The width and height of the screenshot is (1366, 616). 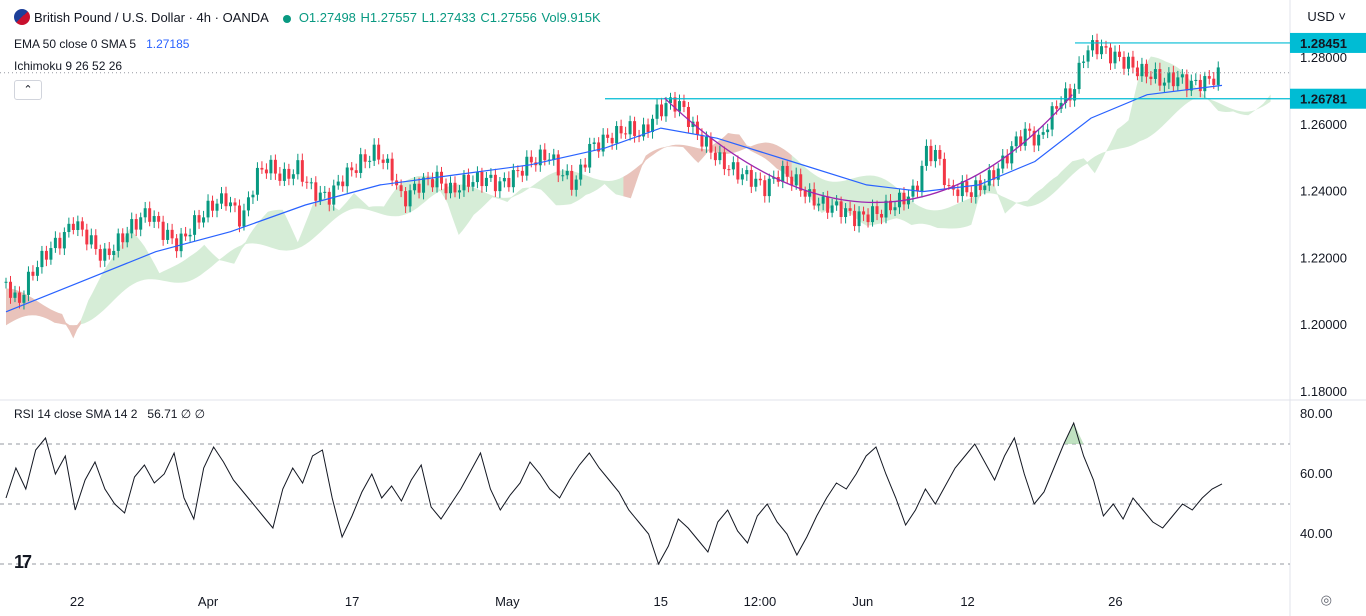 I want to click on ichimoku-legend: Ichimoku 9 26 52 26, so click(x=68, y=66).